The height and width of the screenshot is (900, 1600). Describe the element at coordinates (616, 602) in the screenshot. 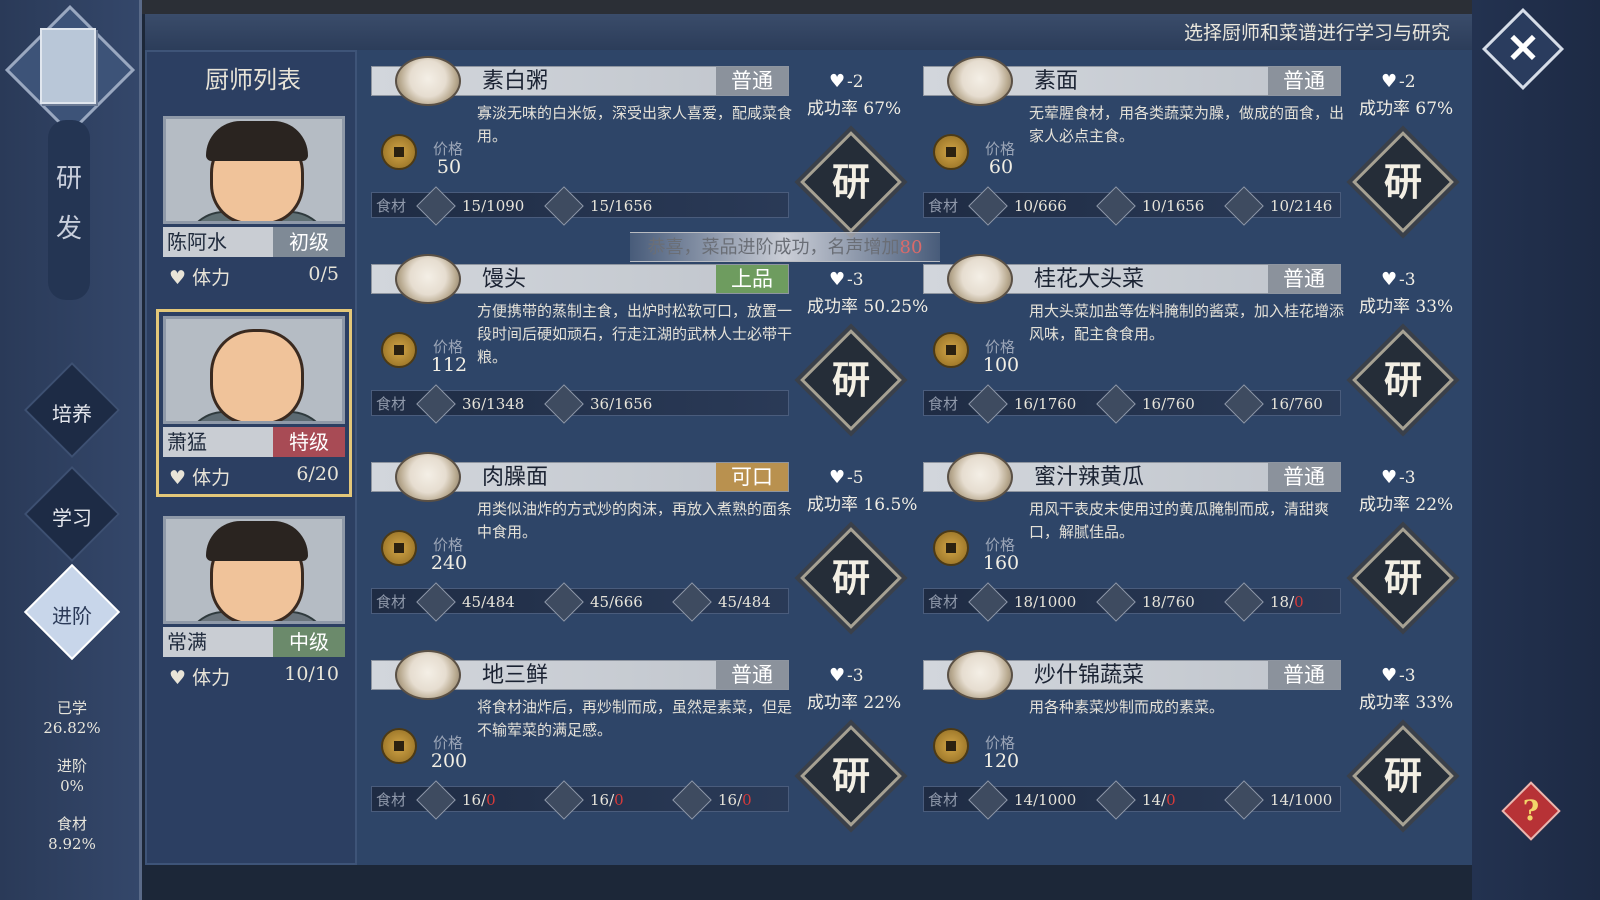

I see `ingredient-count: 45/666` at that location.